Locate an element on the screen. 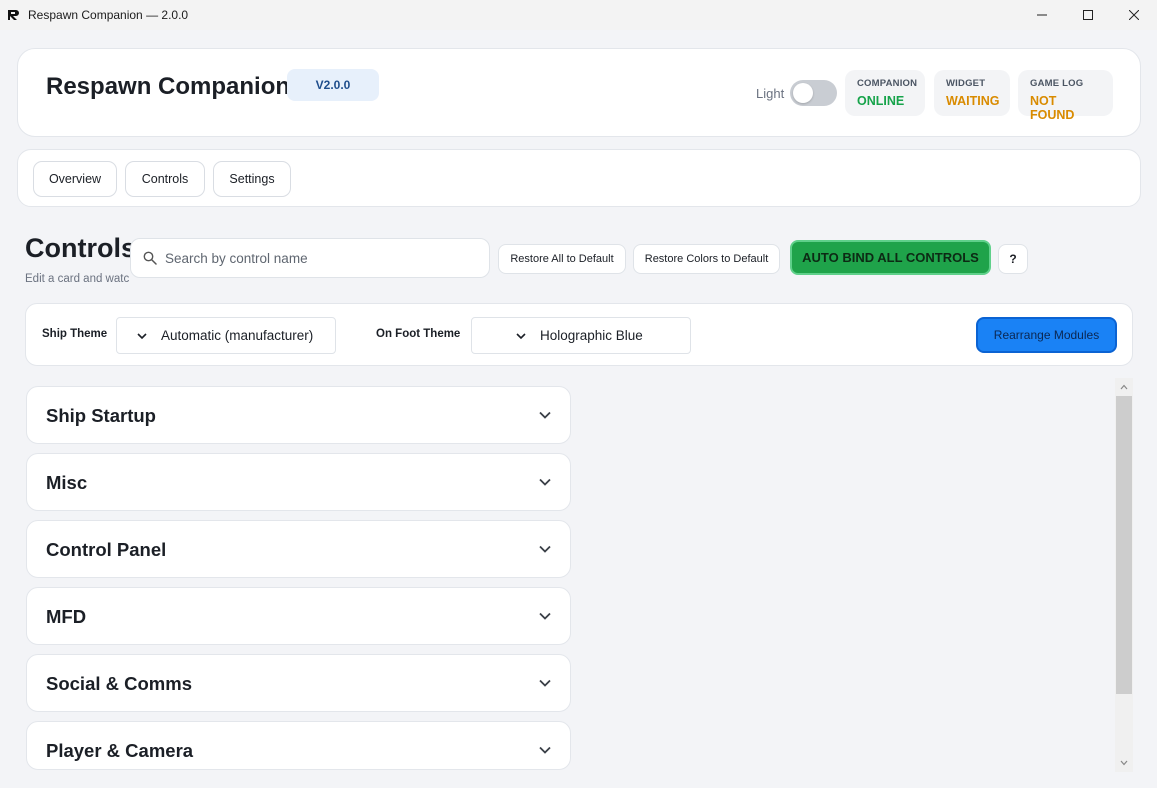 The image size is (1157, 788). tab-overview: Overview is located at coordinates (75, 179).